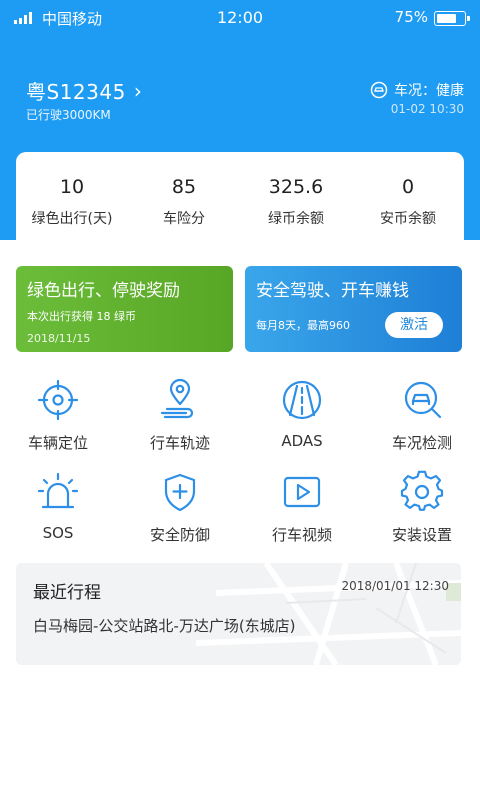 The height and width of the screenshot is (800, 480). What do you see at coordinates (76, 92) in the screenshot?
I see `license-plate: 粤S12345` at bounding box center [76, 92].